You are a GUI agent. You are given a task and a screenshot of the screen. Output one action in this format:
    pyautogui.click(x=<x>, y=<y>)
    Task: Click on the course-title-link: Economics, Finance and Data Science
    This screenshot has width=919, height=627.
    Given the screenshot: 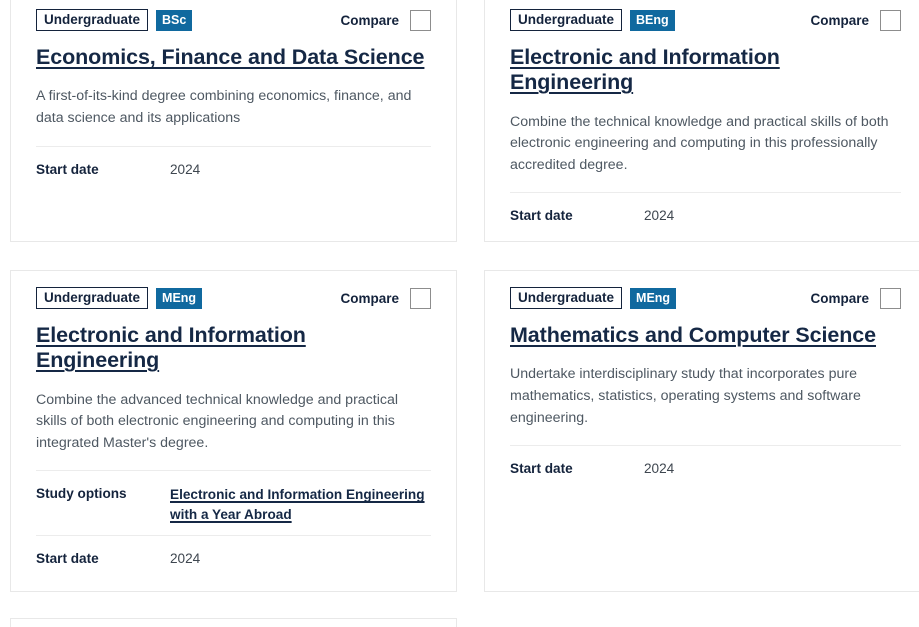 What is the action you would take?
    pyautogui.click(x=233, y=57)
    